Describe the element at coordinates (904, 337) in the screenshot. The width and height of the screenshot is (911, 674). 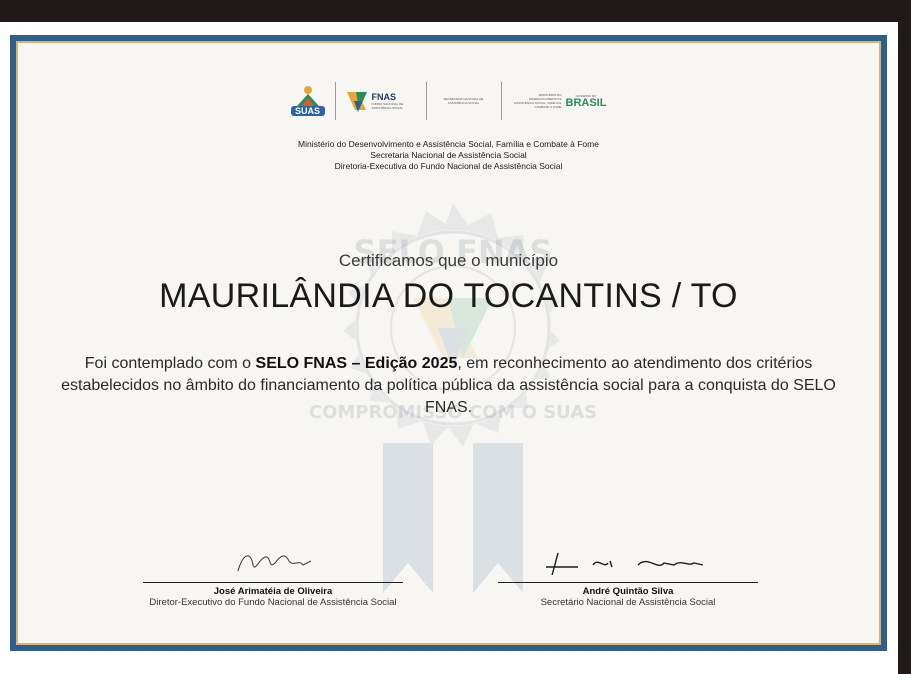
I see `right-dark-bar` at that location.